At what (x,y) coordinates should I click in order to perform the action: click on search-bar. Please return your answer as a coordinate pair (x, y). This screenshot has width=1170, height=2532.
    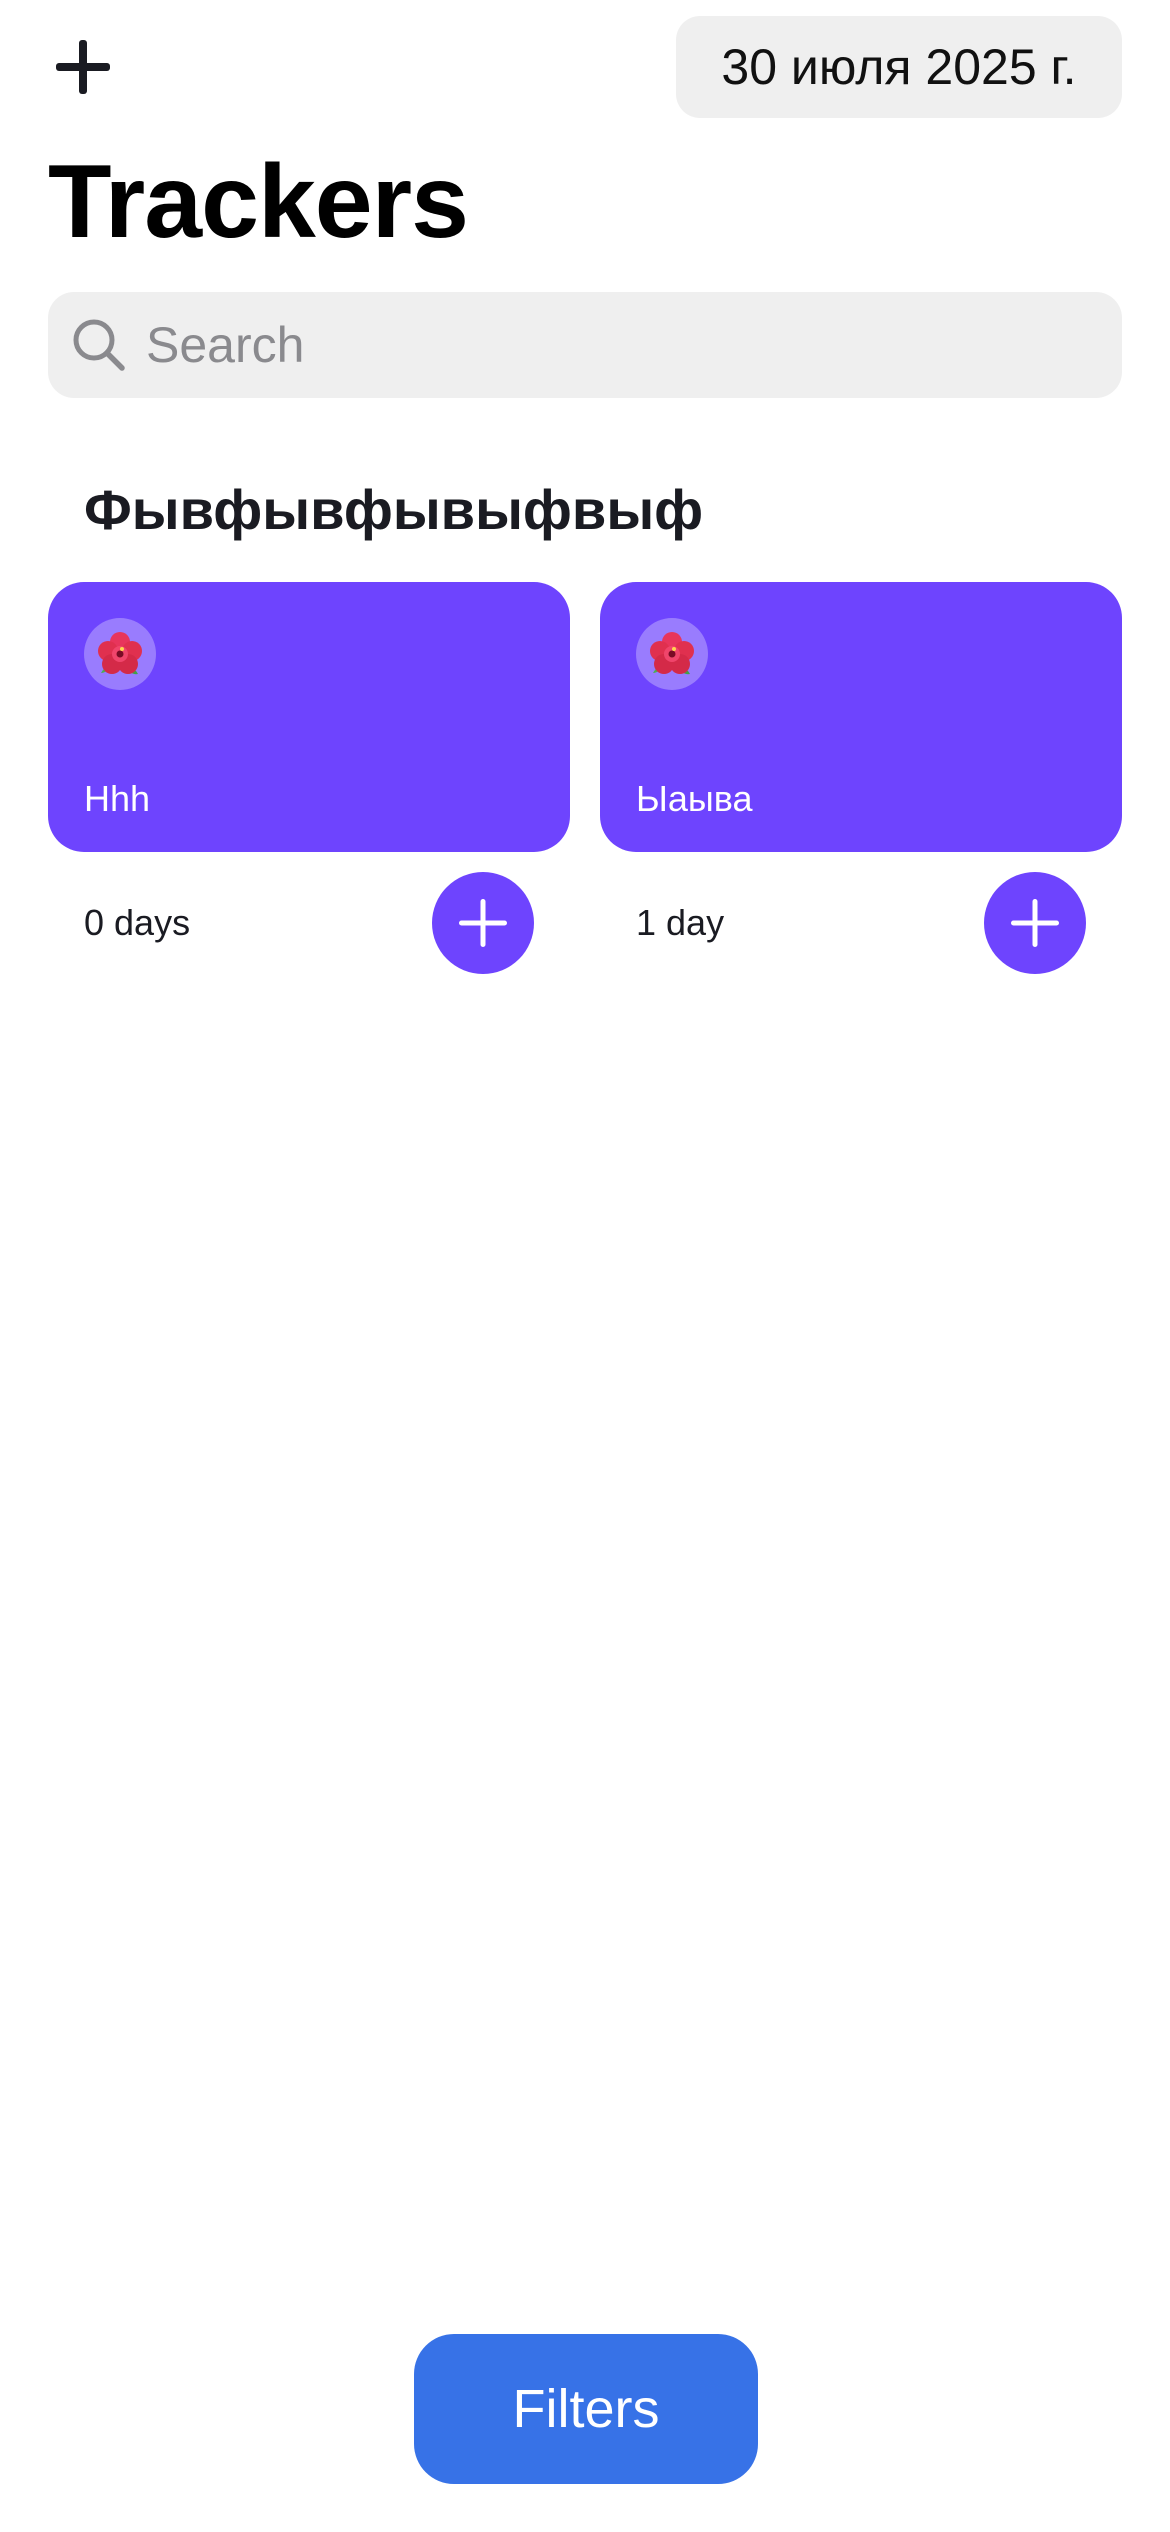
    Looking at the image, I should click on (585, 345).